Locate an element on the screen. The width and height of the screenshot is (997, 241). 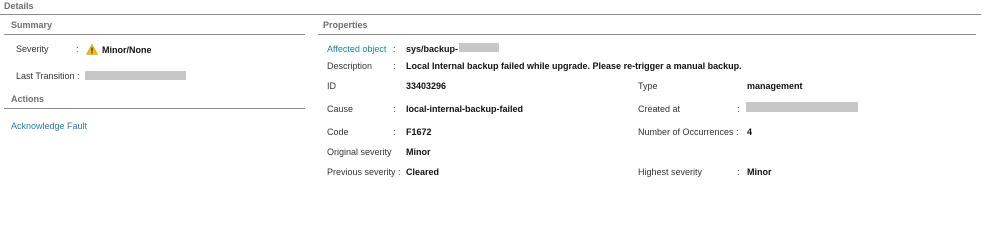
severity-colon: : is located at coordinates (77, 49).